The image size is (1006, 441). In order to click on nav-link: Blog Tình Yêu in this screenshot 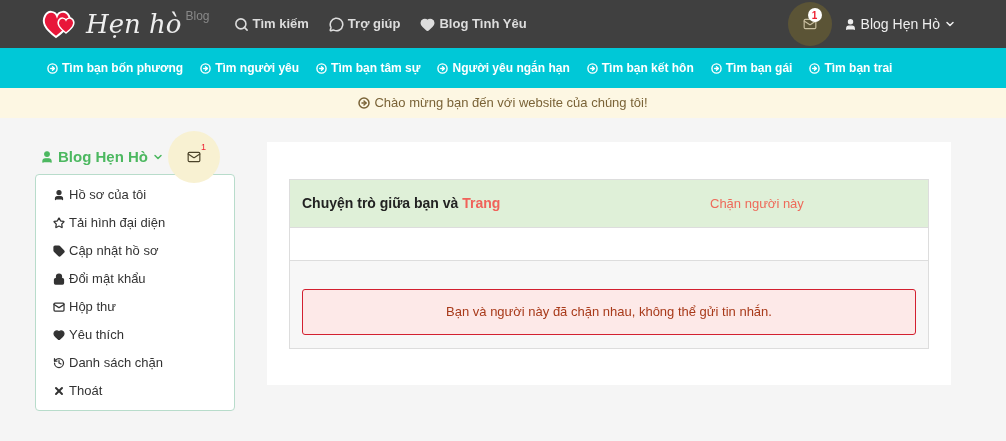, I will do `click(473, 24)`.